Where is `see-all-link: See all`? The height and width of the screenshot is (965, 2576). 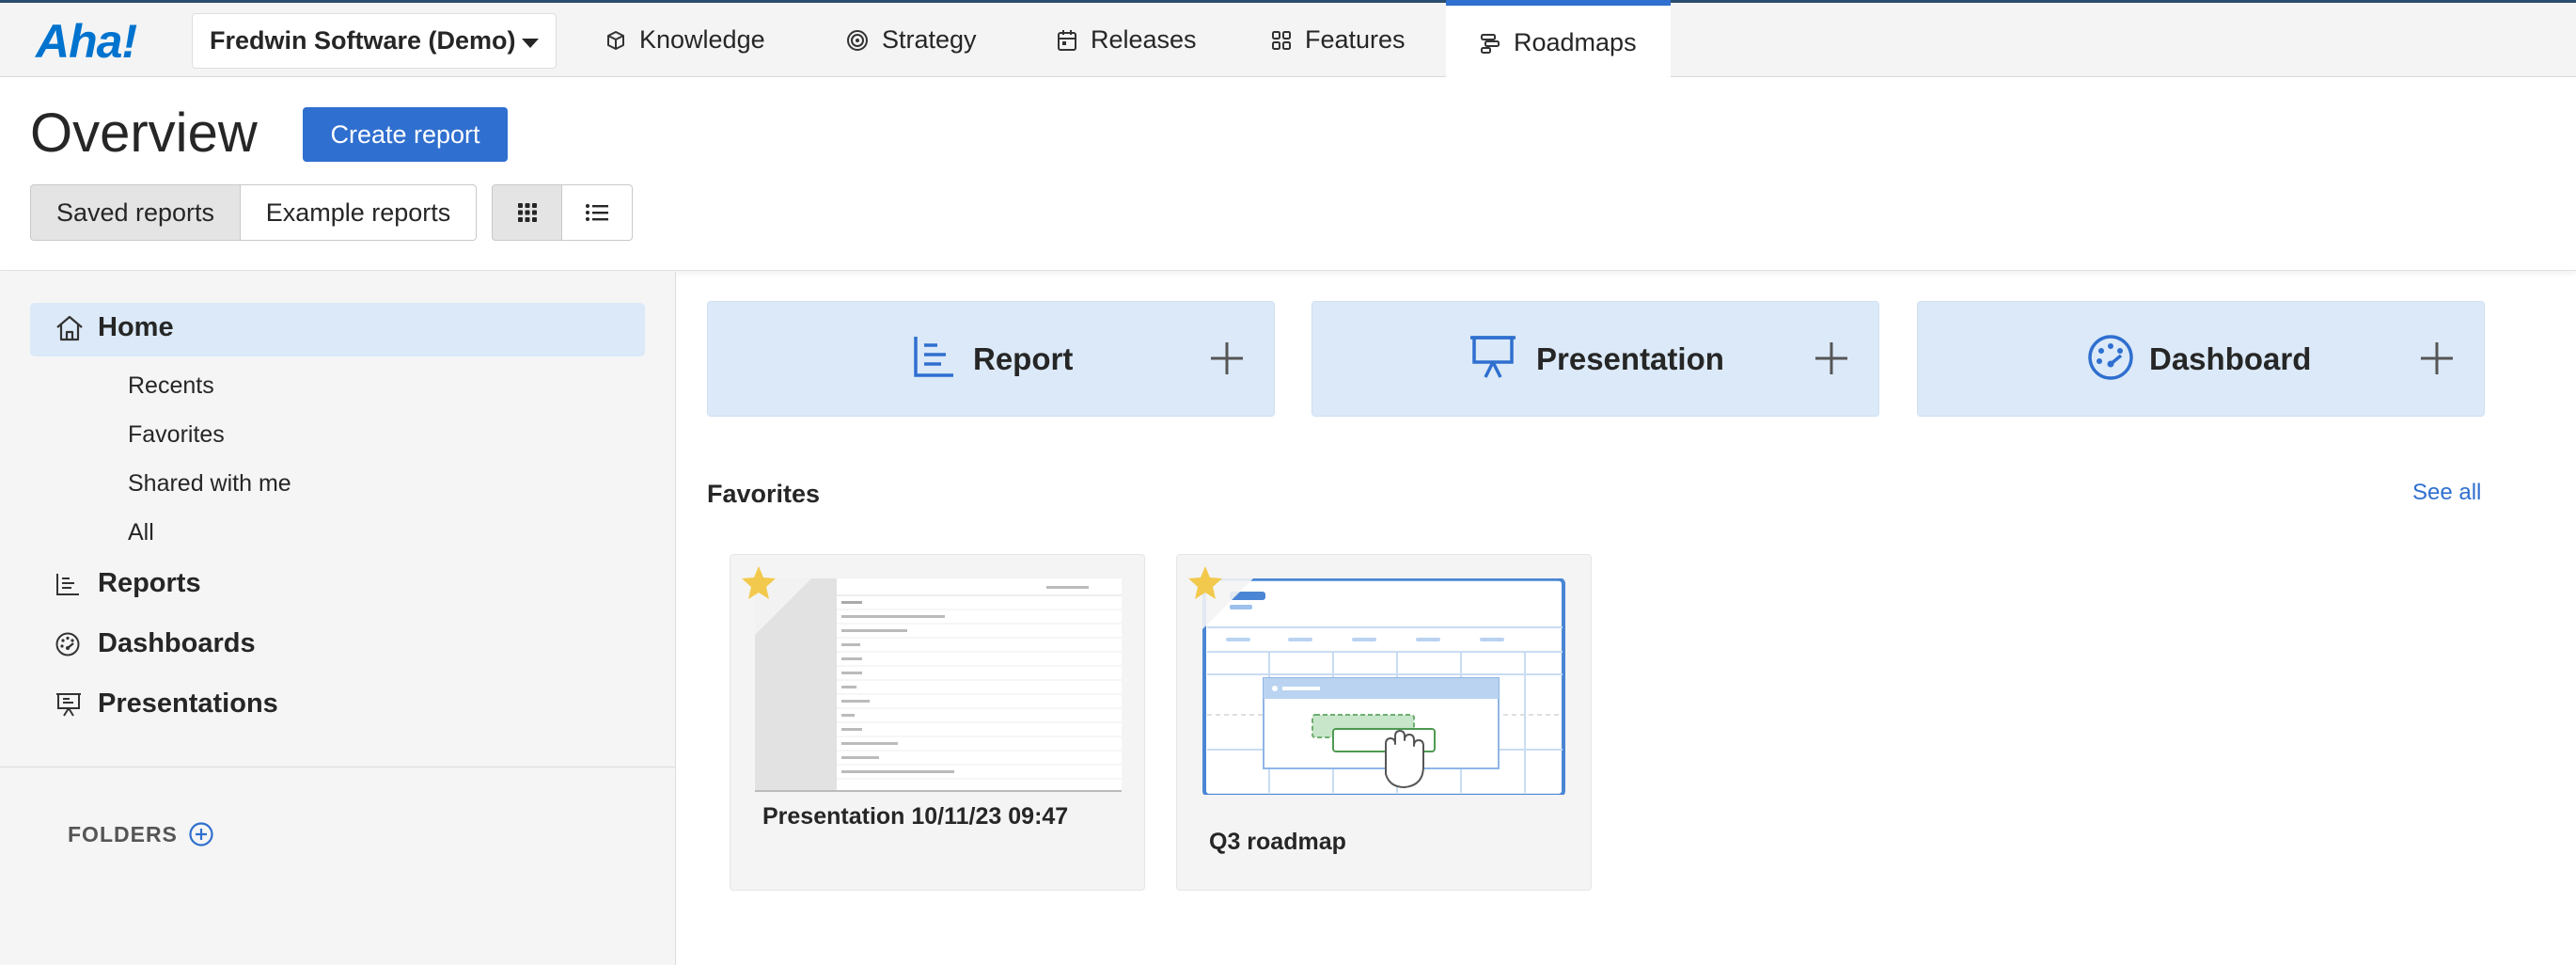 see-all-link: See all is located at coordinates (2447, 493).